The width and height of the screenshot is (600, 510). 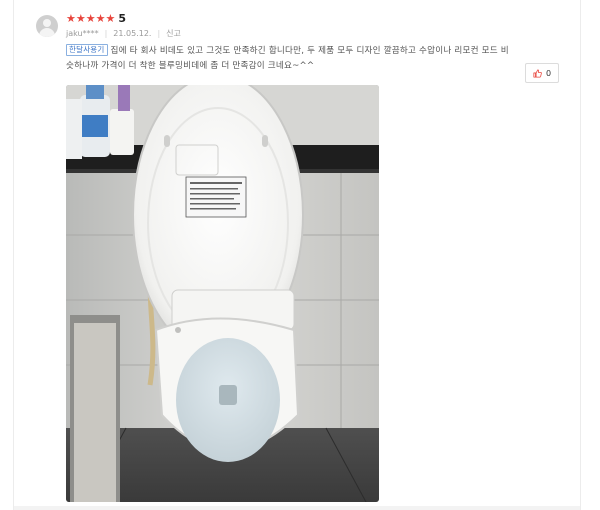 I want to click on review-meta: jaku**** | 21.05.12. | 신고, so click(x=123, y=33).